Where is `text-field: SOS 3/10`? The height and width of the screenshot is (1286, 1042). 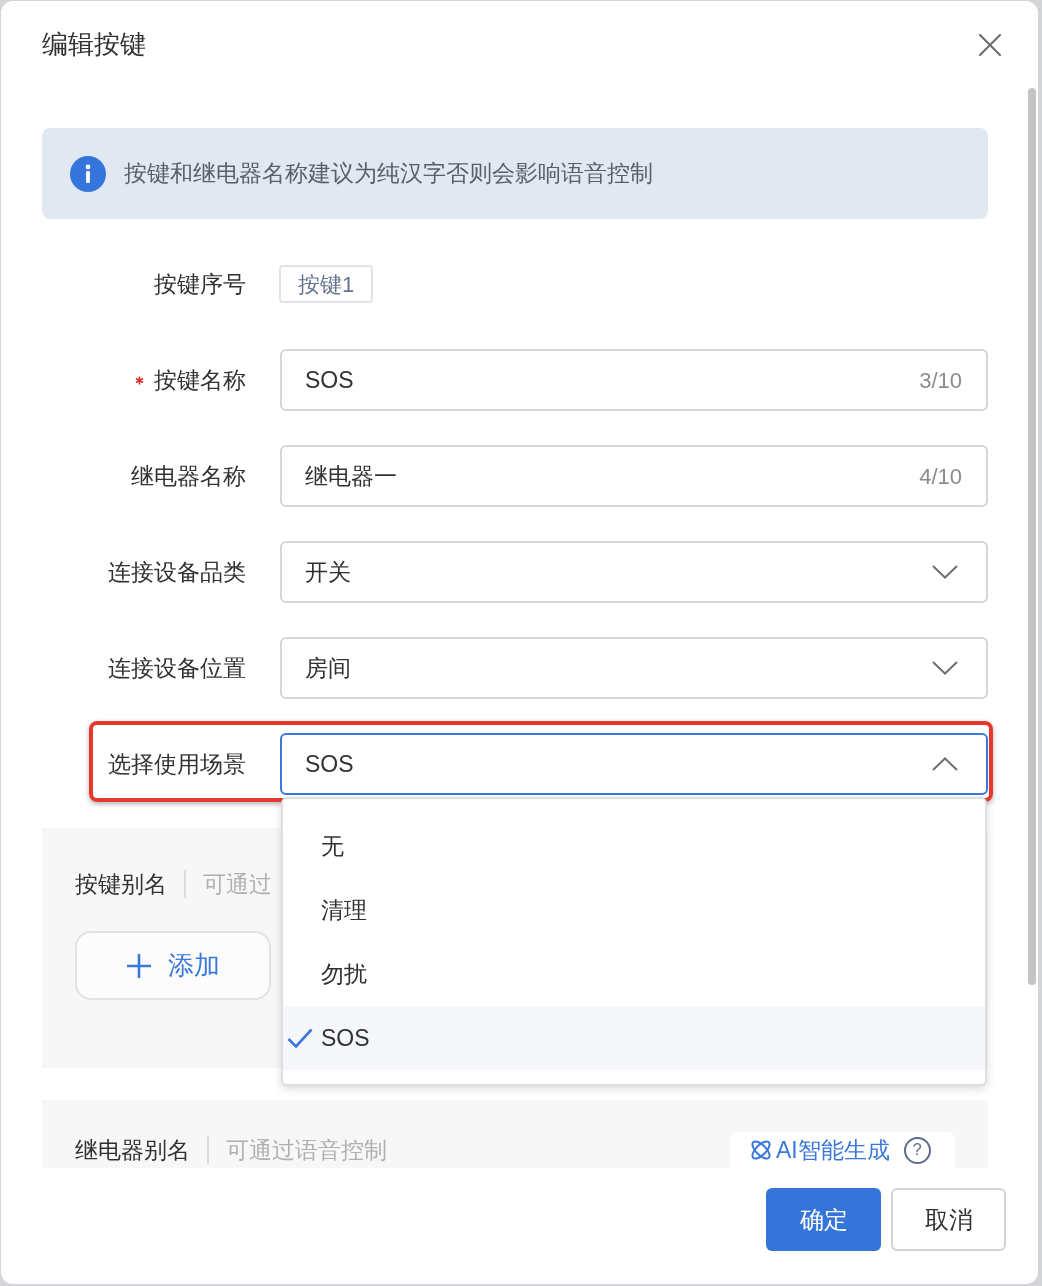 text-field: SOS 3/10 is located at coordinates (634, 380).